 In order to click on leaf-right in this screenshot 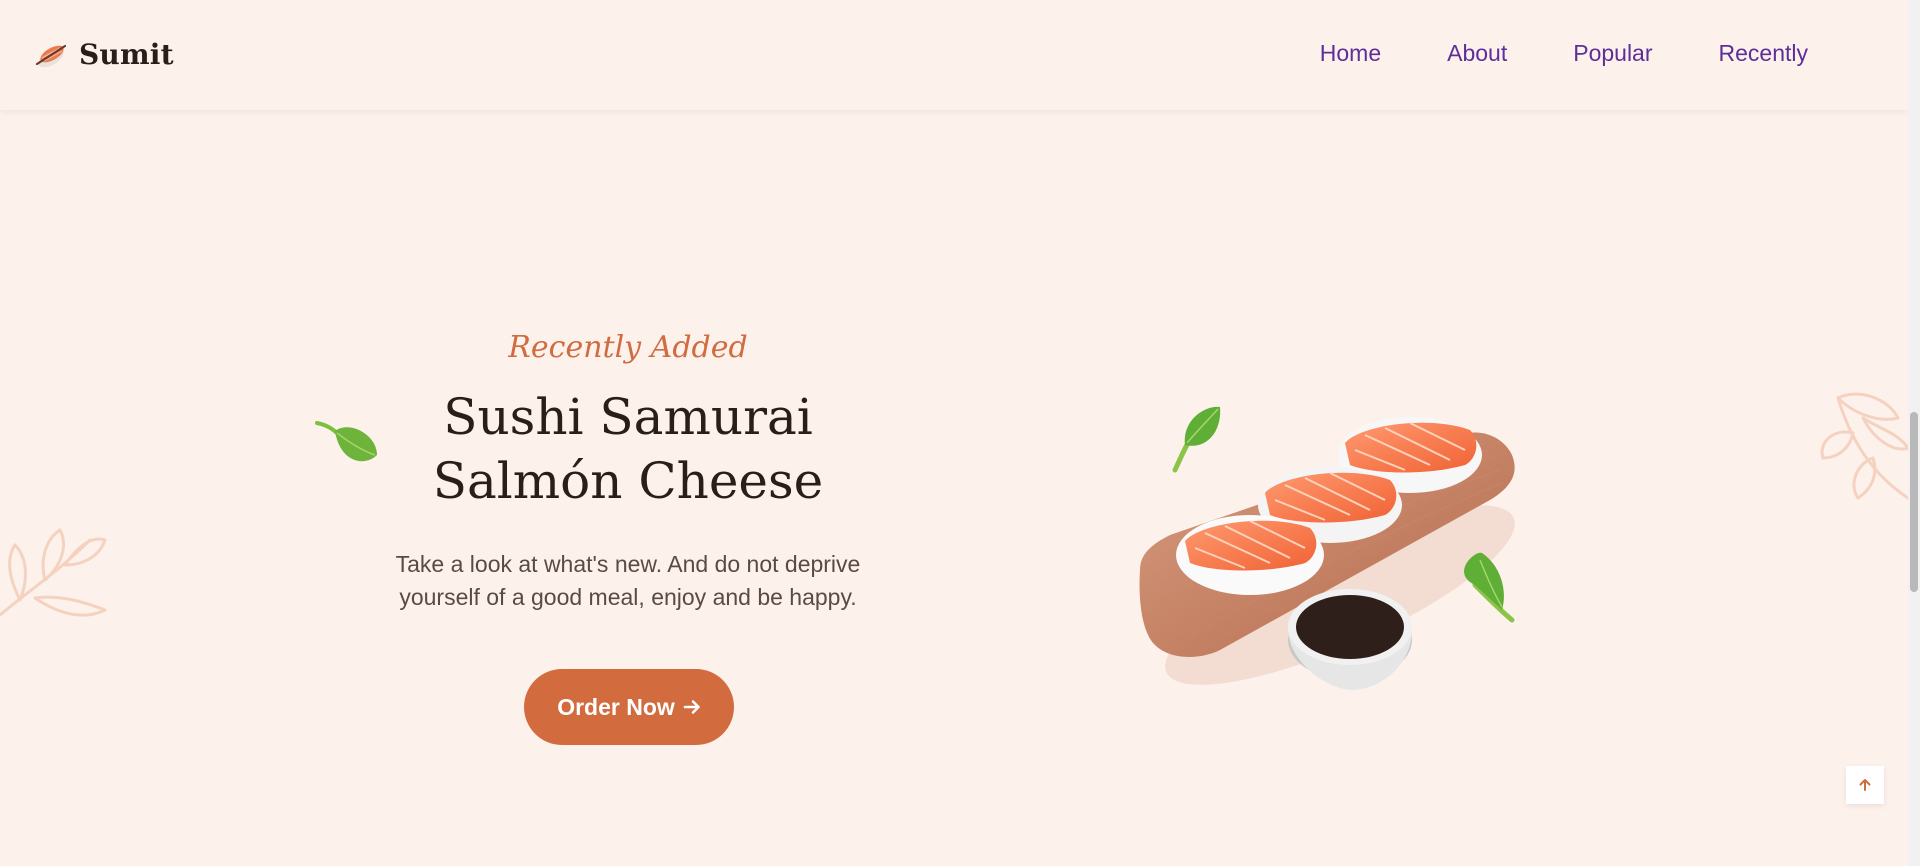, I will do `click(1489, 587)`.